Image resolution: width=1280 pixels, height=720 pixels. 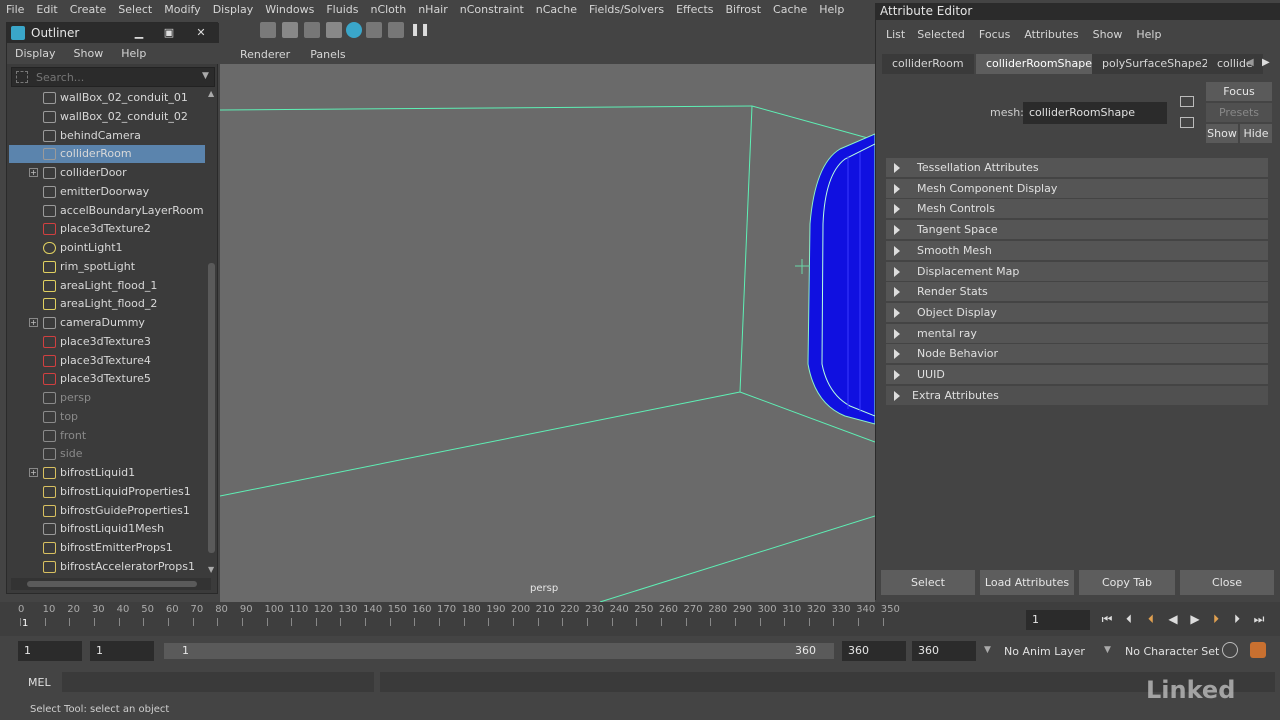 I want to click on select-button: Select, so click(x=928, y=582).